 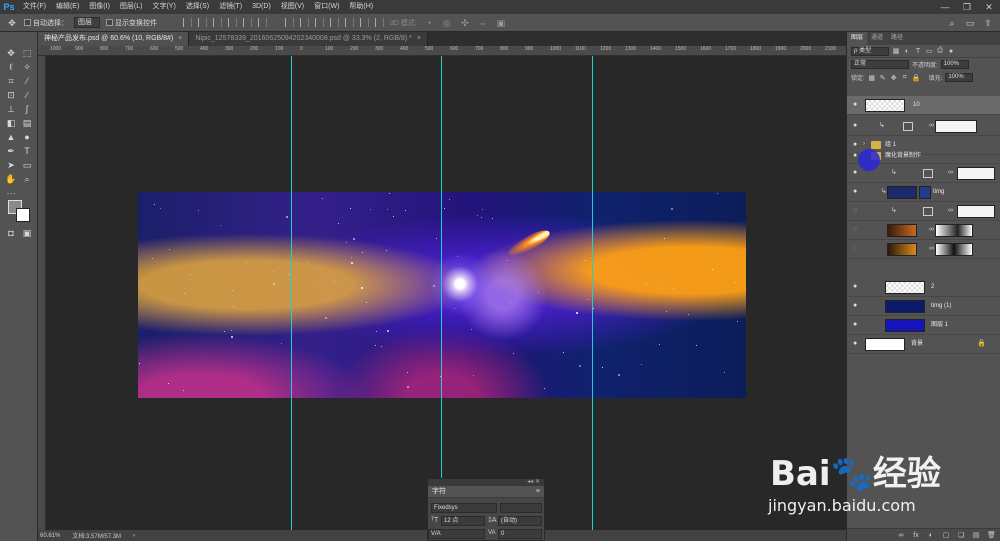 What do you see at coordinates (917, 344) in the screenshot?
I see `layer-name: 背景` at bounding box center [917, 344].